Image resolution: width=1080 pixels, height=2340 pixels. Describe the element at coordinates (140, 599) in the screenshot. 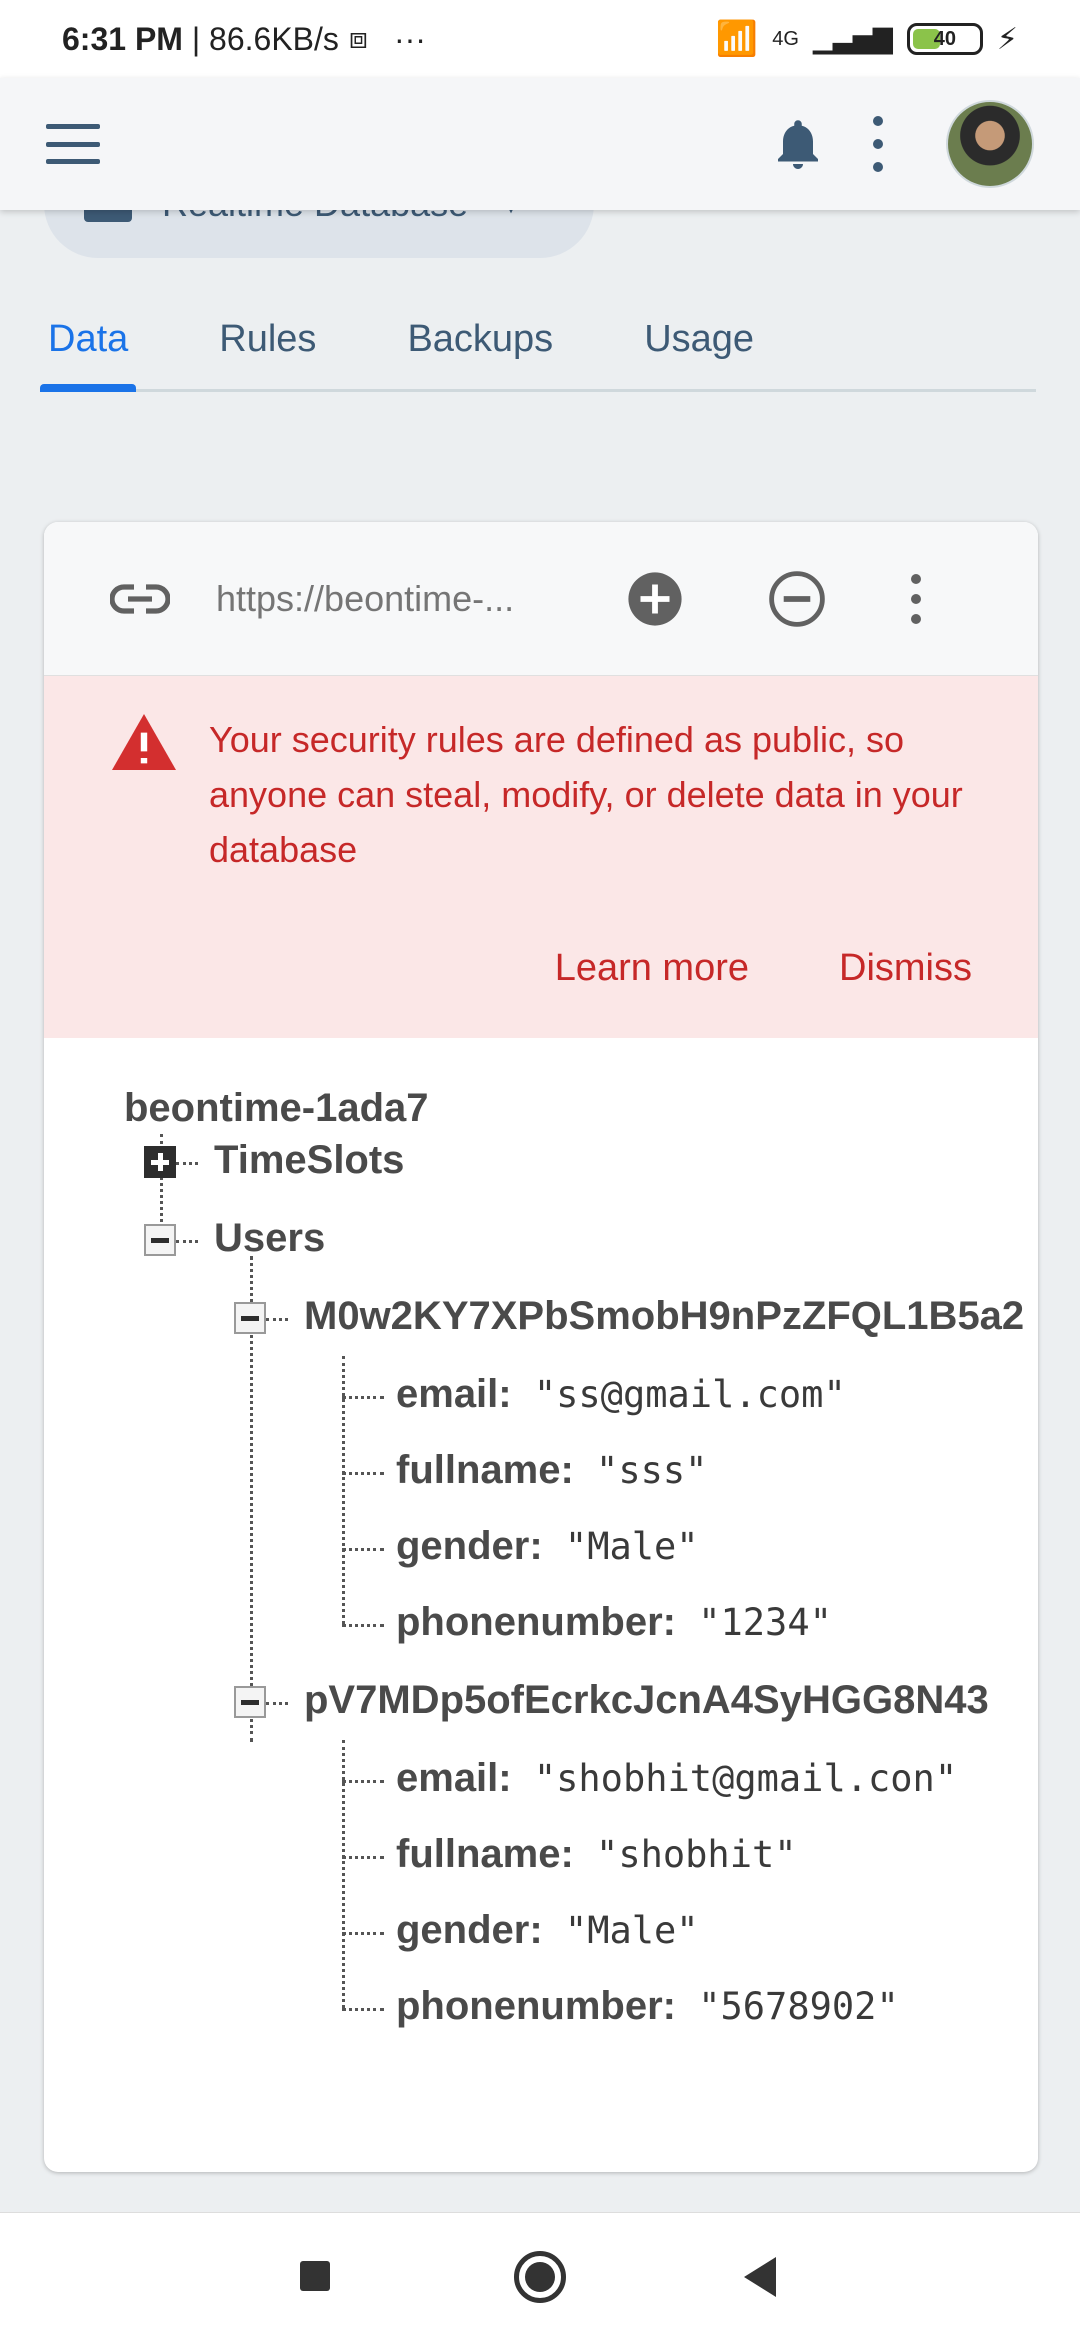

I see `link-icon` at that location.